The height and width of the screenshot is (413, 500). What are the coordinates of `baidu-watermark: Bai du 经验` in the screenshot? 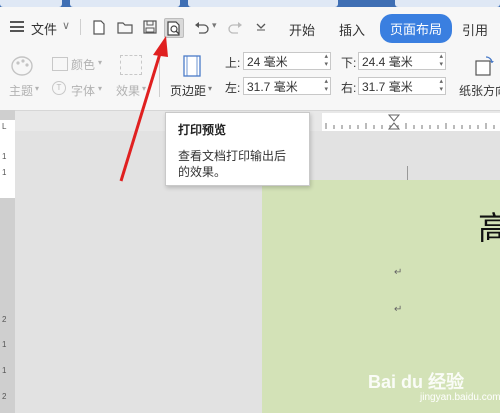 It's located at (416, 382).